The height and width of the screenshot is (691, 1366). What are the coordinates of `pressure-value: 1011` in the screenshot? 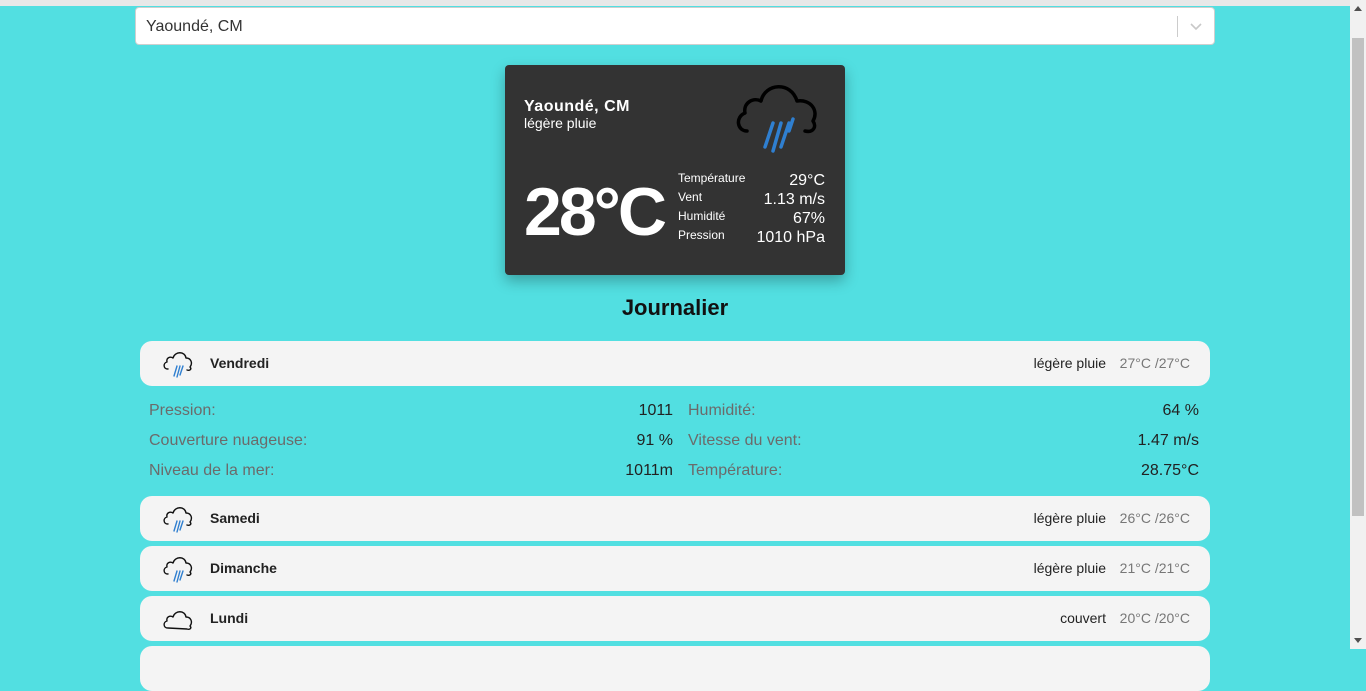 It's located at (655, 410).